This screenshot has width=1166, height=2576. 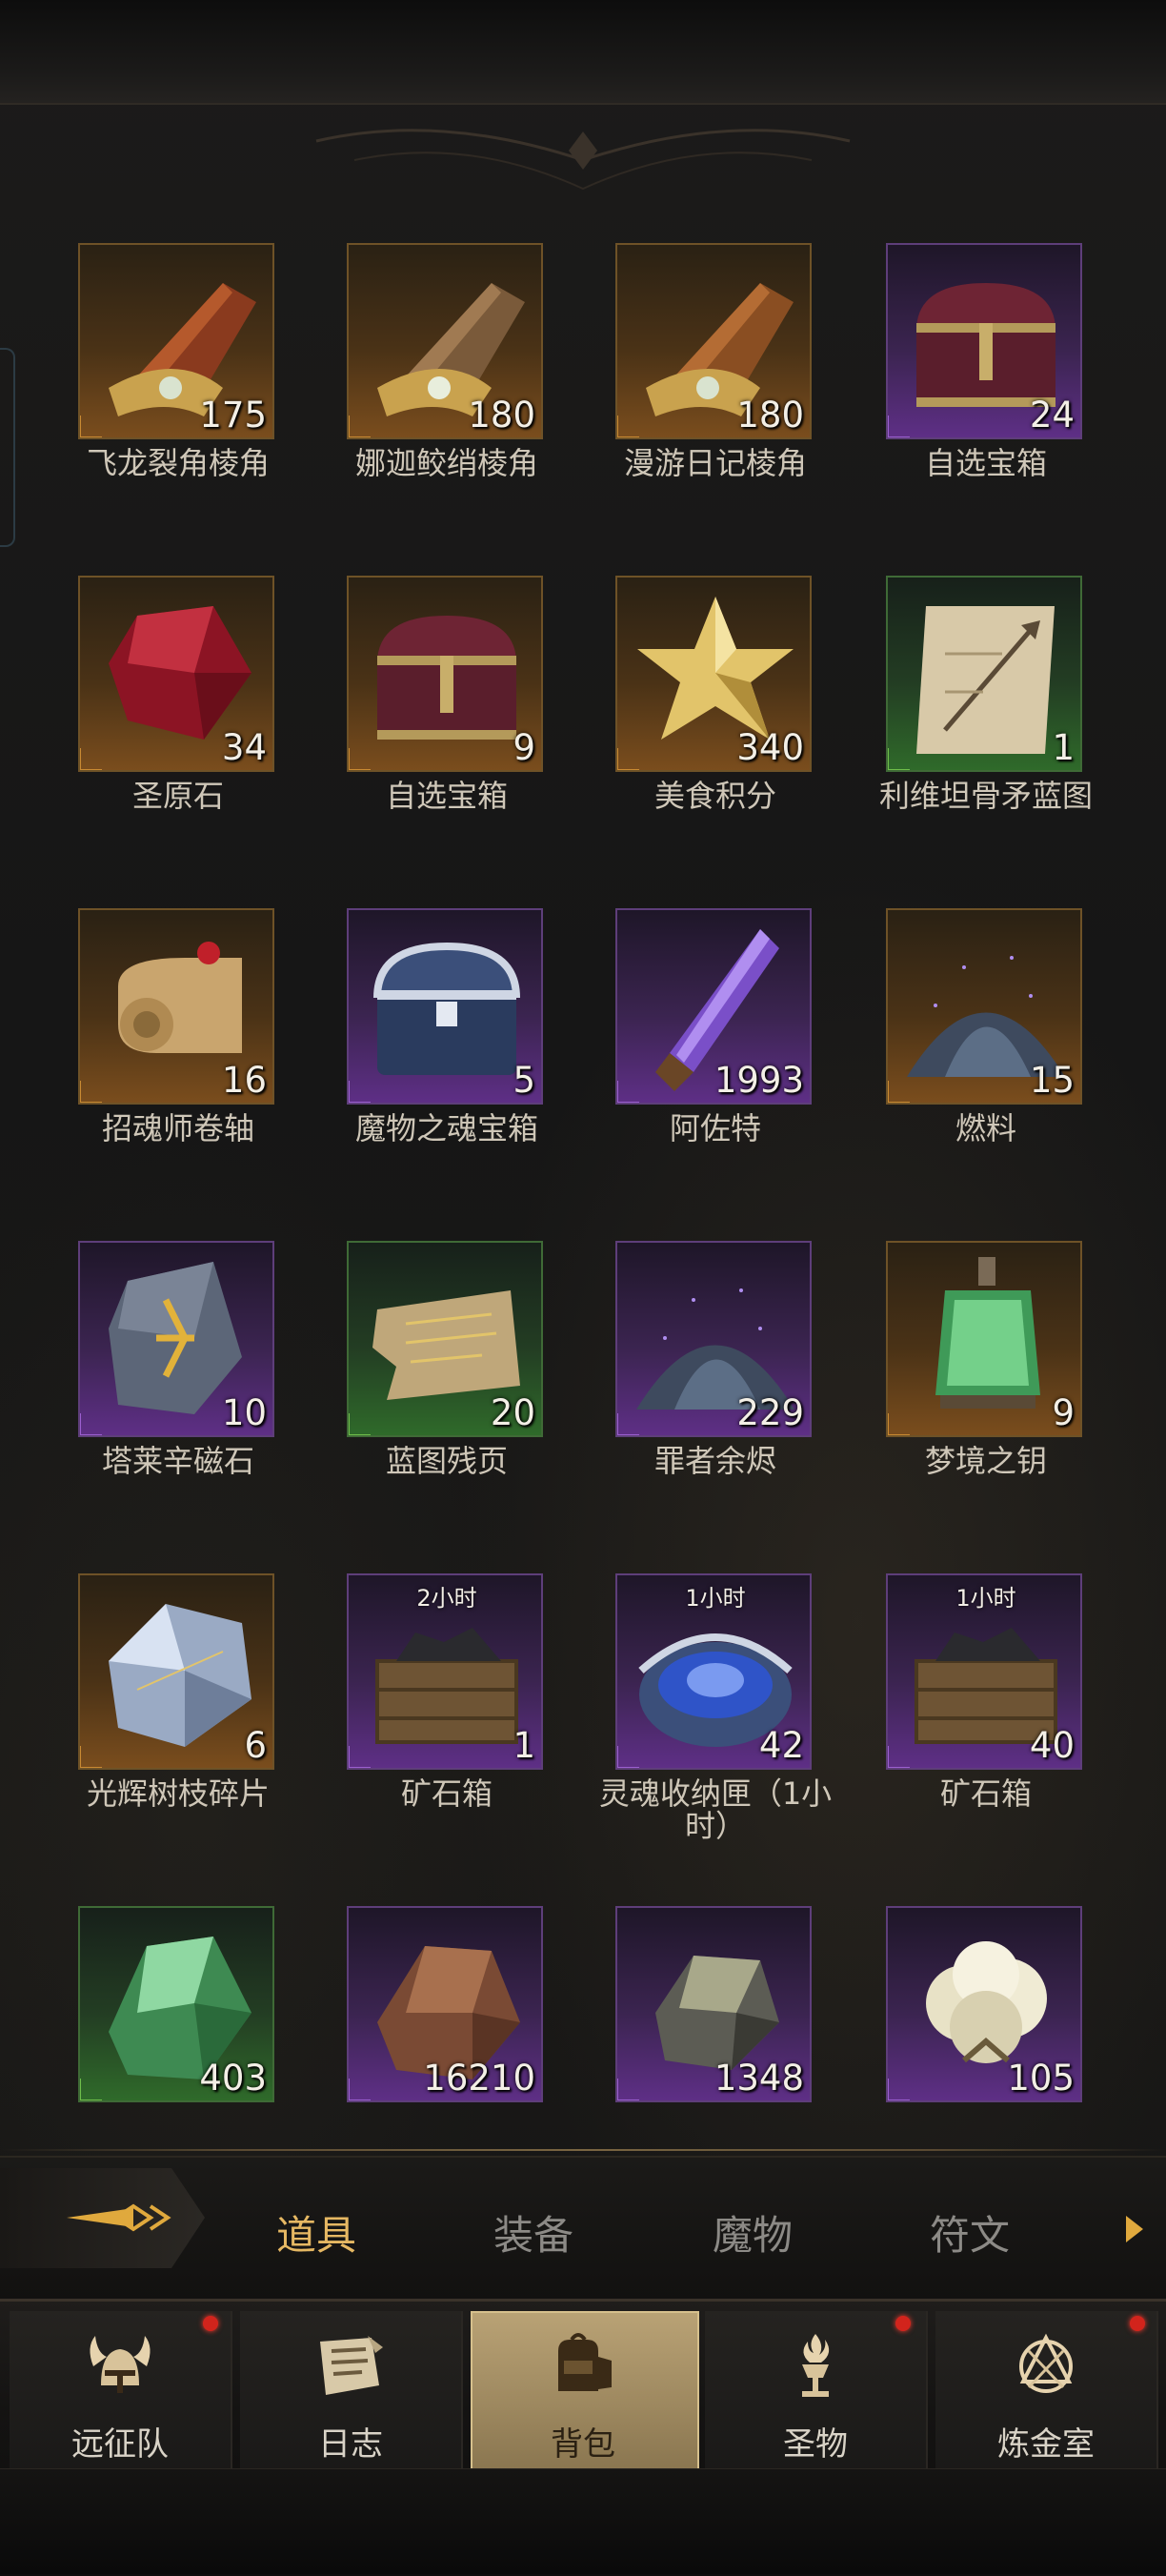 I want to click on item-count: 34, so click(x=244, y=747).